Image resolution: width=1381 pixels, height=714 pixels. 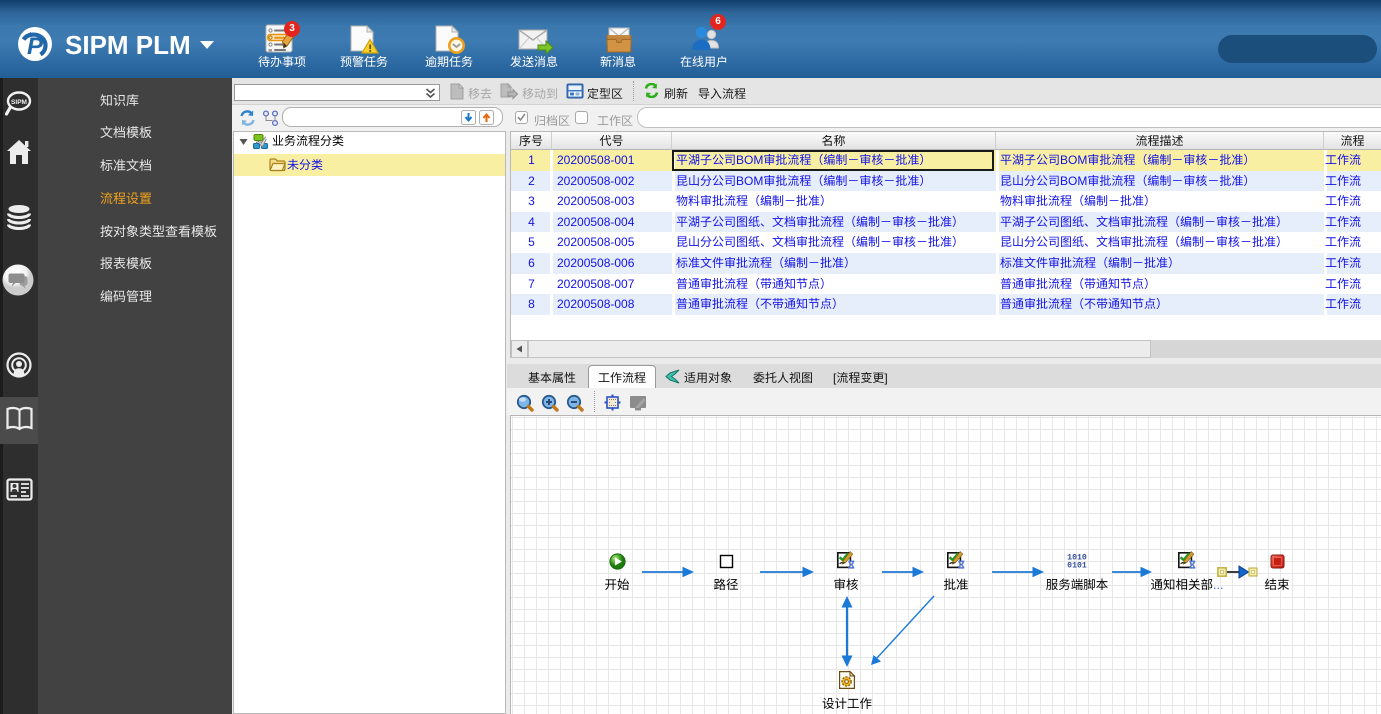 What do you see at coordinates (35, 46) in the screenshot?
I see `svg-text: P` at bounding box center [35, 46].